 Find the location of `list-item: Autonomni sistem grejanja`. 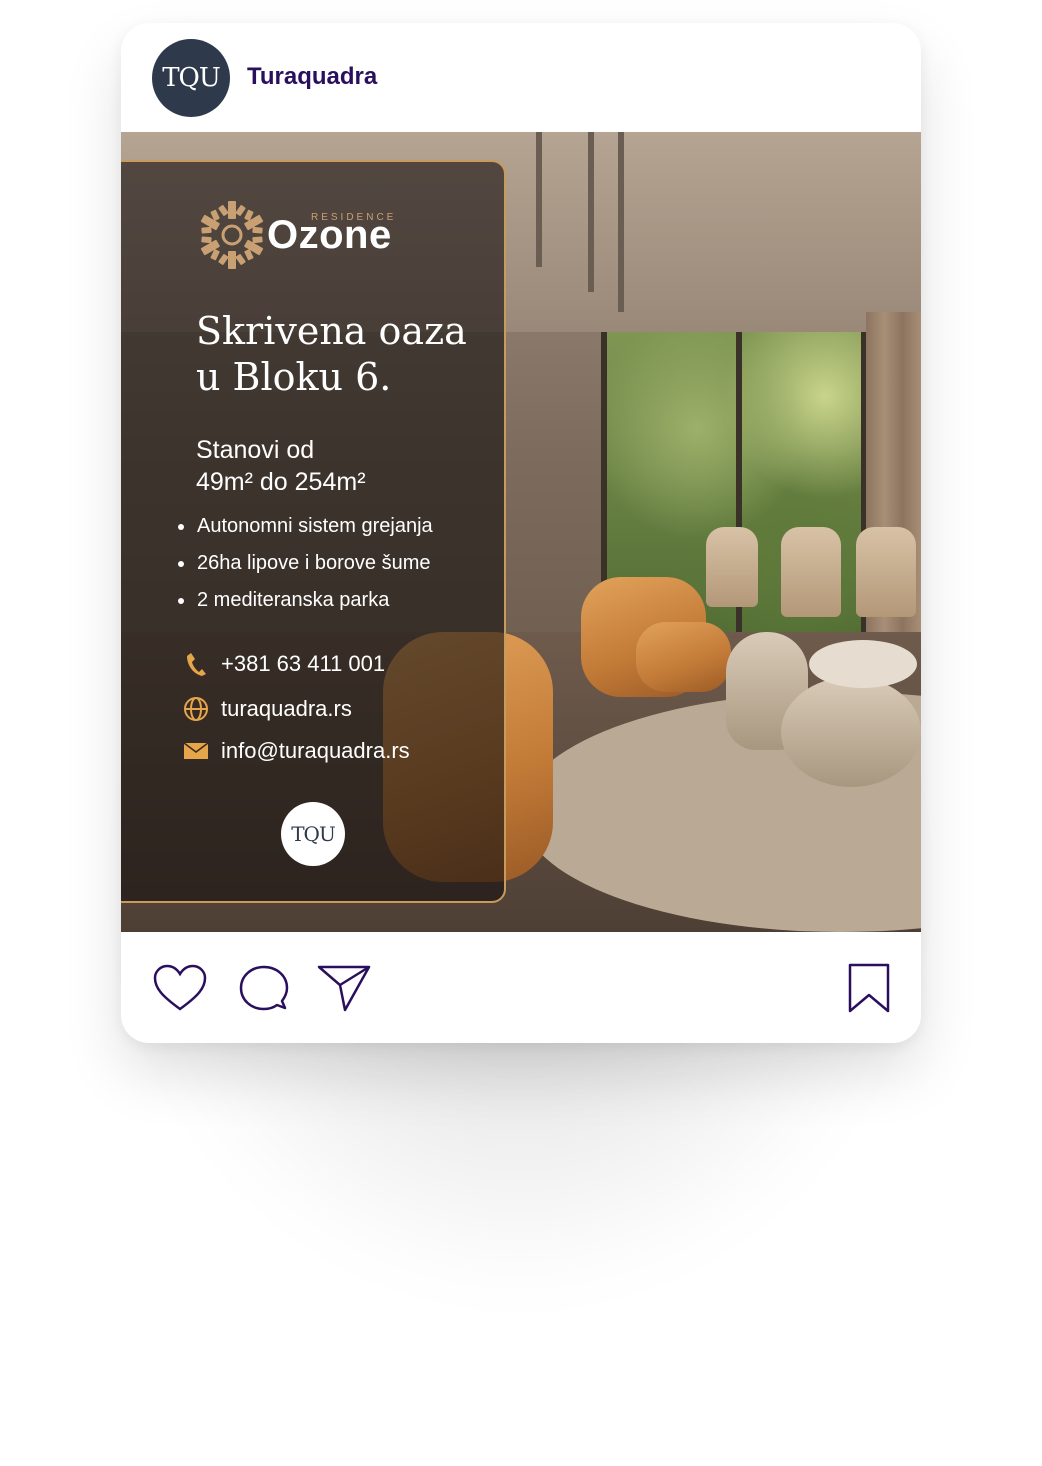

list-item: Autonomni sistem grejanja is located at coordinates (305, 533).